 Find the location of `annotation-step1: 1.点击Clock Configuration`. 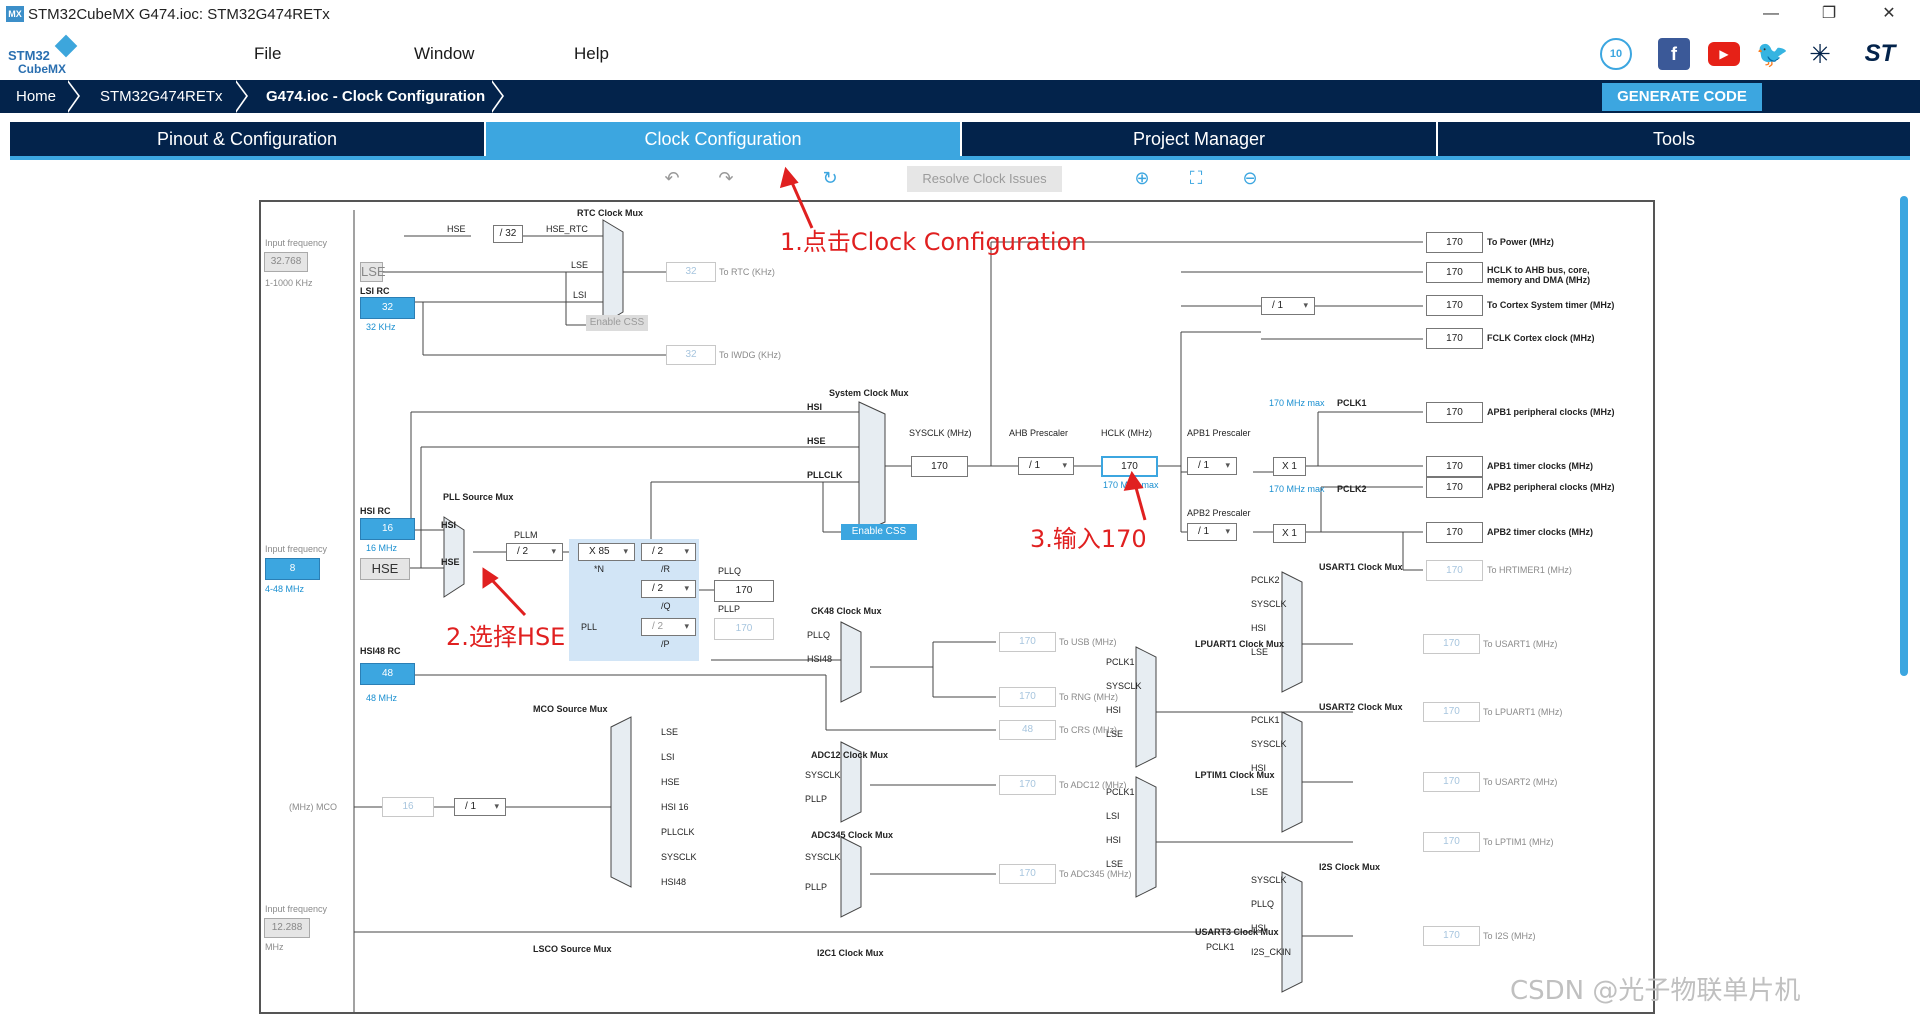

annotation-step1: 1.点击Clock Configuration is located at coordinates (933, 242).